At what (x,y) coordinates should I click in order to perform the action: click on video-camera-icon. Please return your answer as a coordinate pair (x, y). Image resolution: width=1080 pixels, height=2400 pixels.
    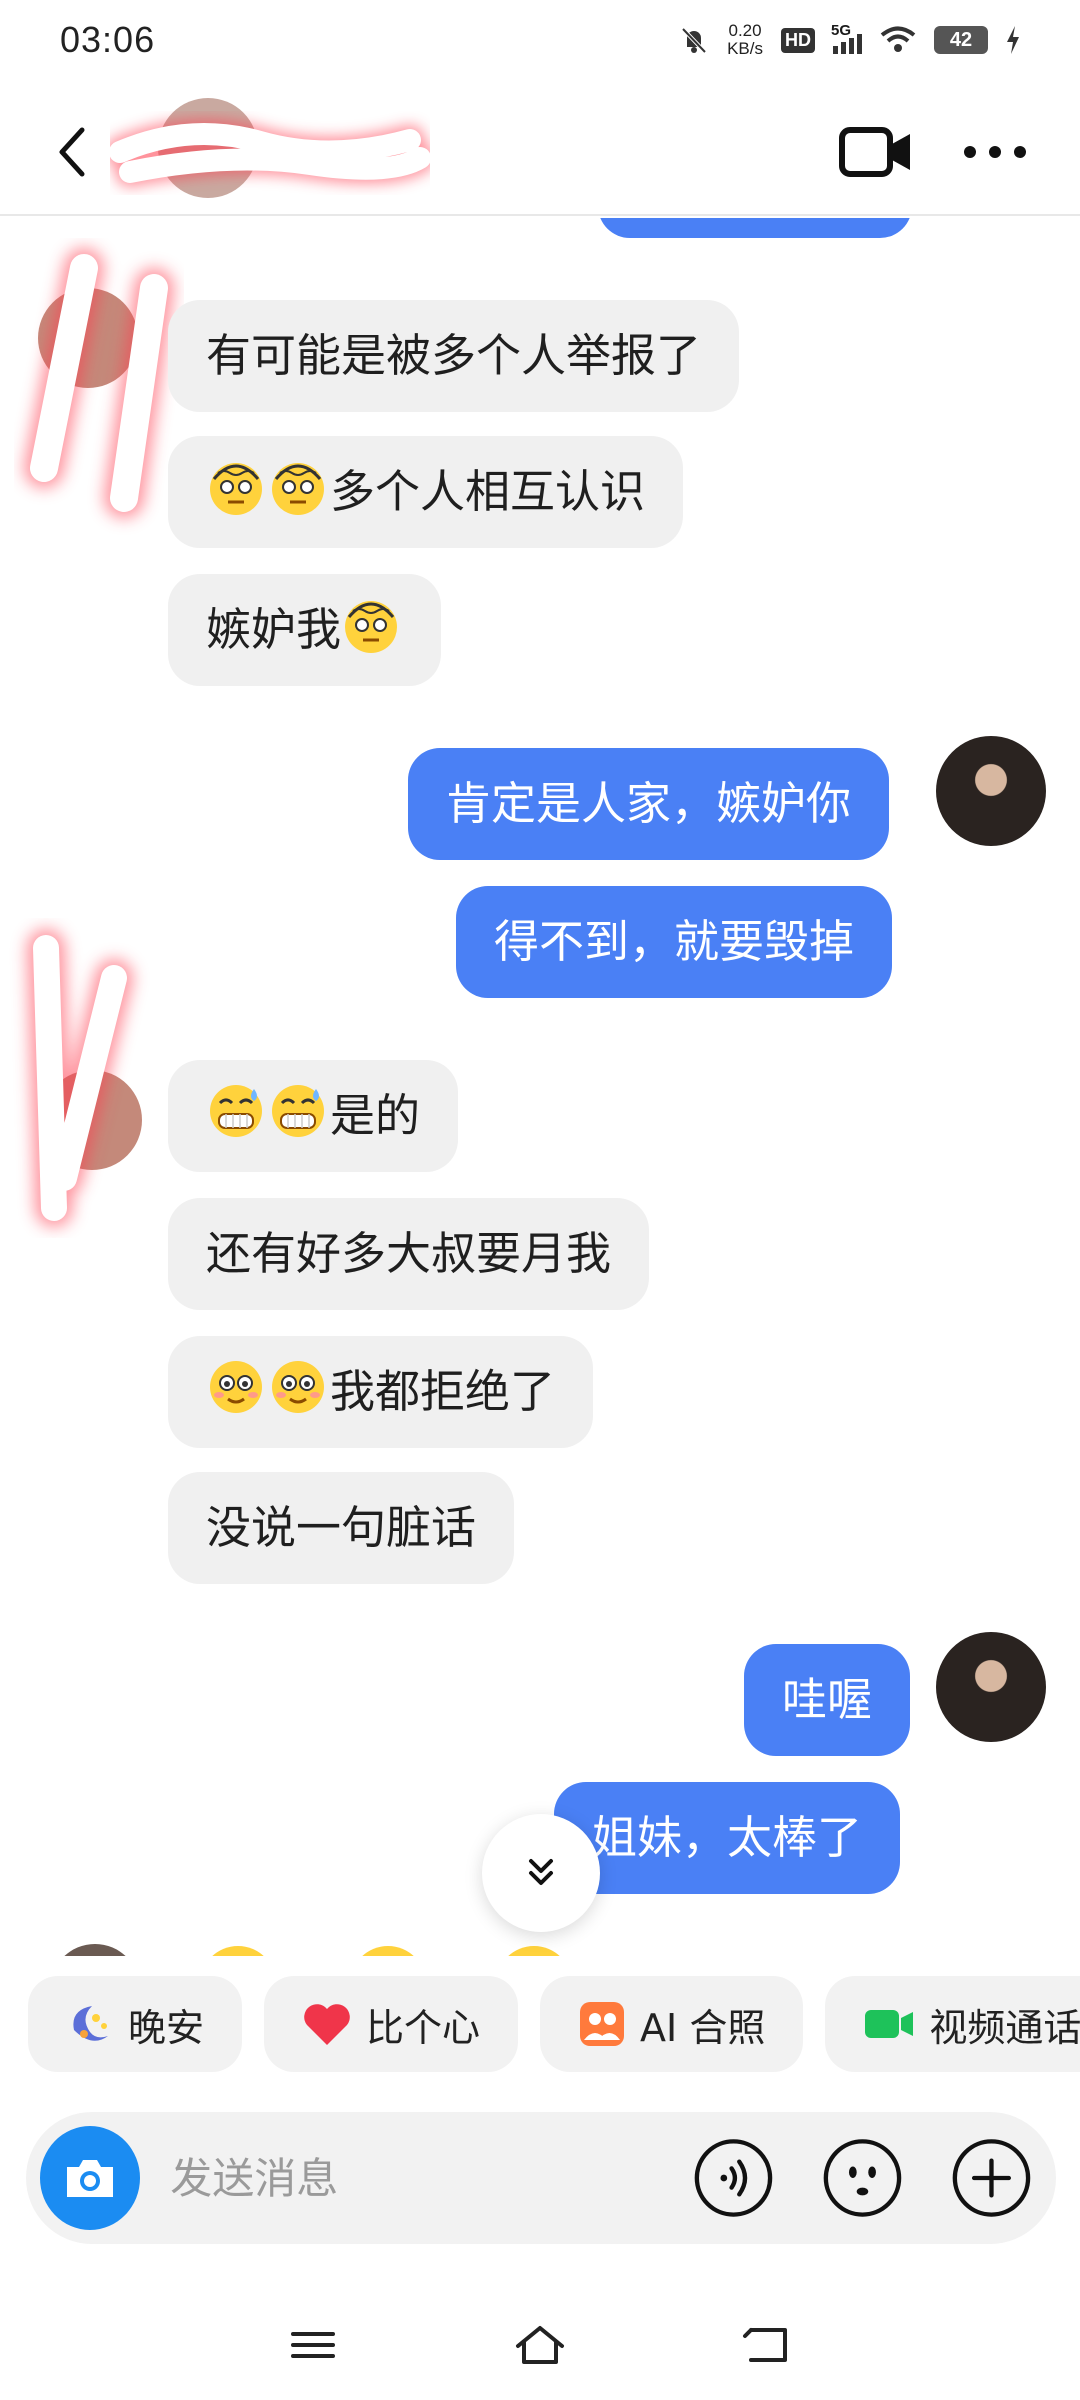
    Looking at the image, I should click on (876, 152).